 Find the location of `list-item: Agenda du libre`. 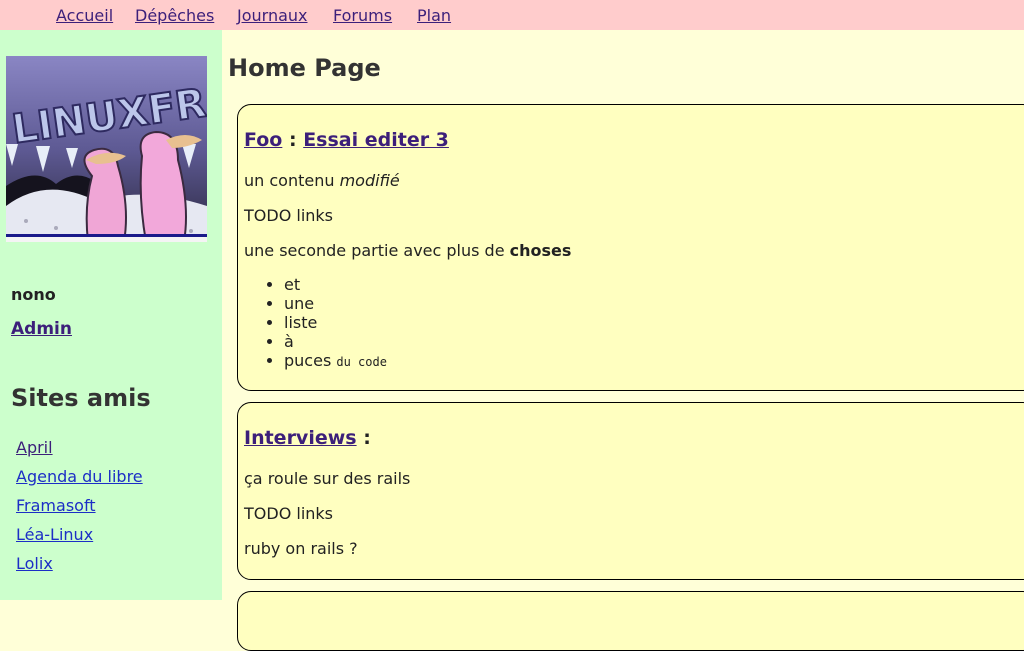

list-item: Agenda du libre is located at coordinates (79, 481).